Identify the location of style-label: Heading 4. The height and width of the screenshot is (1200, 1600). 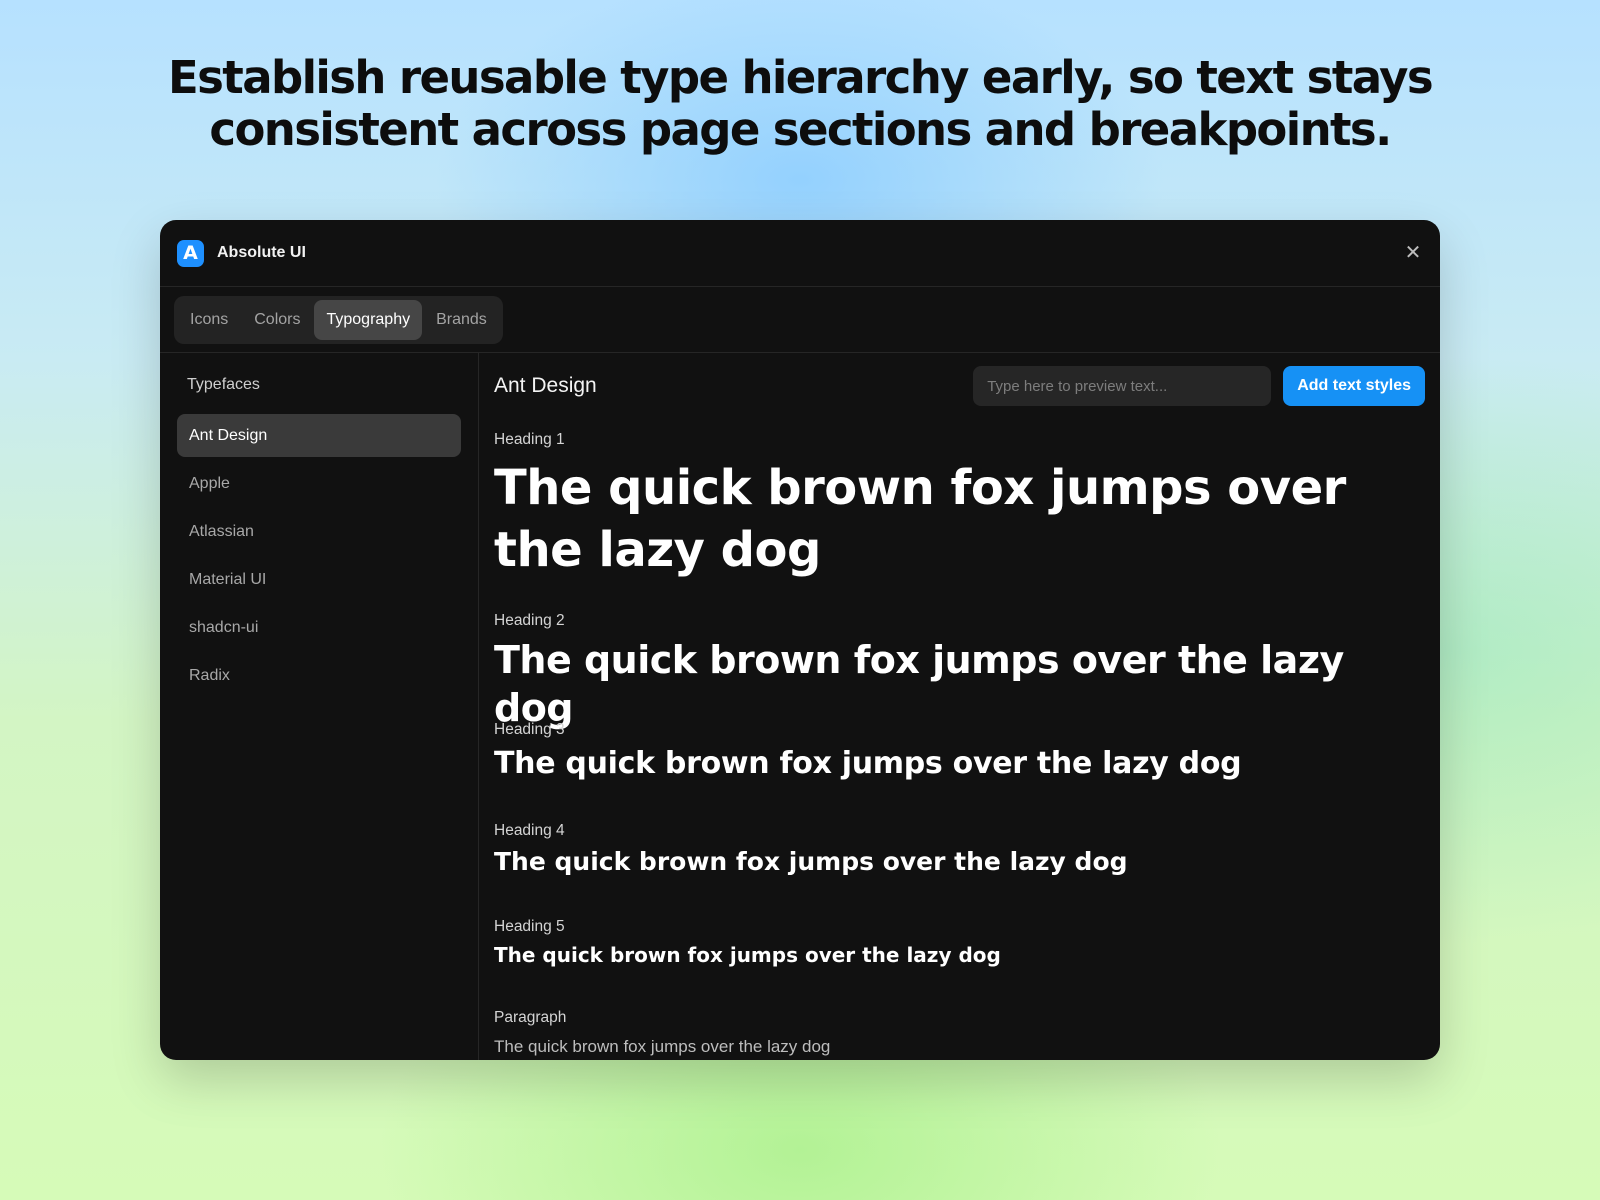
(529, 830).